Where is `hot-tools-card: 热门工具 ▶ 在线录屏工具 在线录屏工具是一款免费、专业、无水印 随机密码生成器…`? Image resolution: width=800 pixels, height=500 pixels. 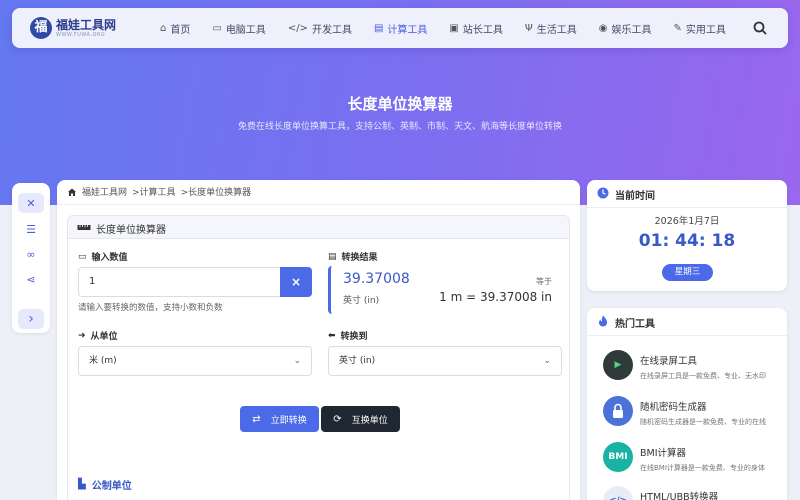
hot-tools-card: 热门工具 ▶ 在线录屏工具 在线录屏工具是一款免费、专业、无水印 随机密码生成器… is located at coordinates (687, 404).